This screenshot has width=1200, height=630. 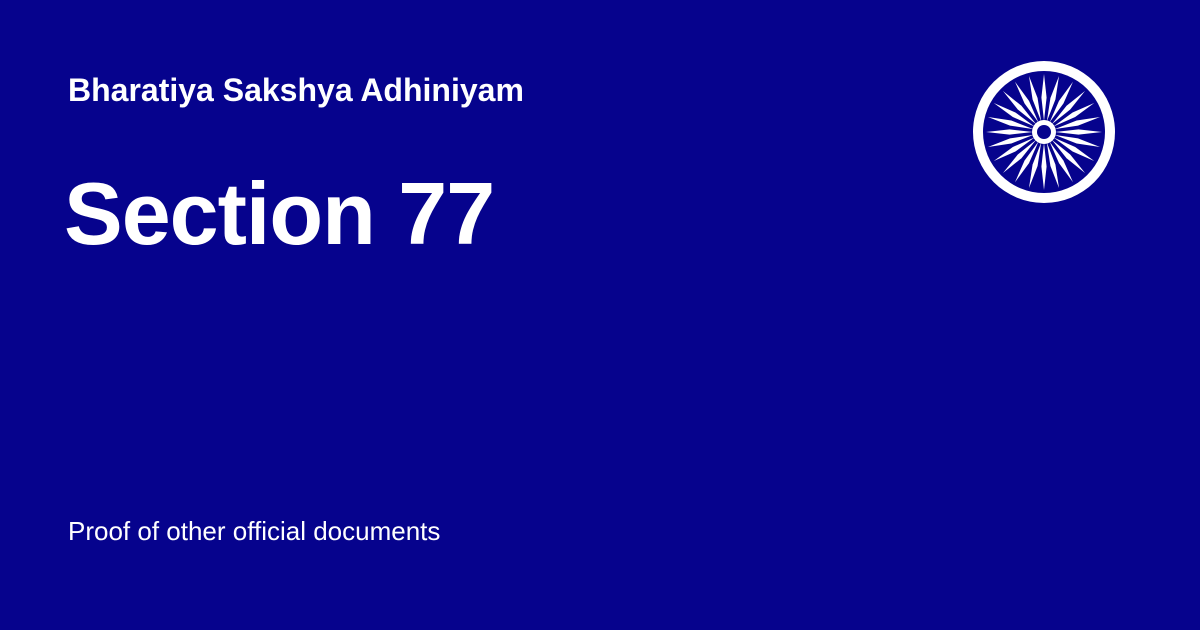 What do you see at coordinates (279, 213) in the screenshot?
I see `section-title: Section 77` at bounding box center [279, 213].